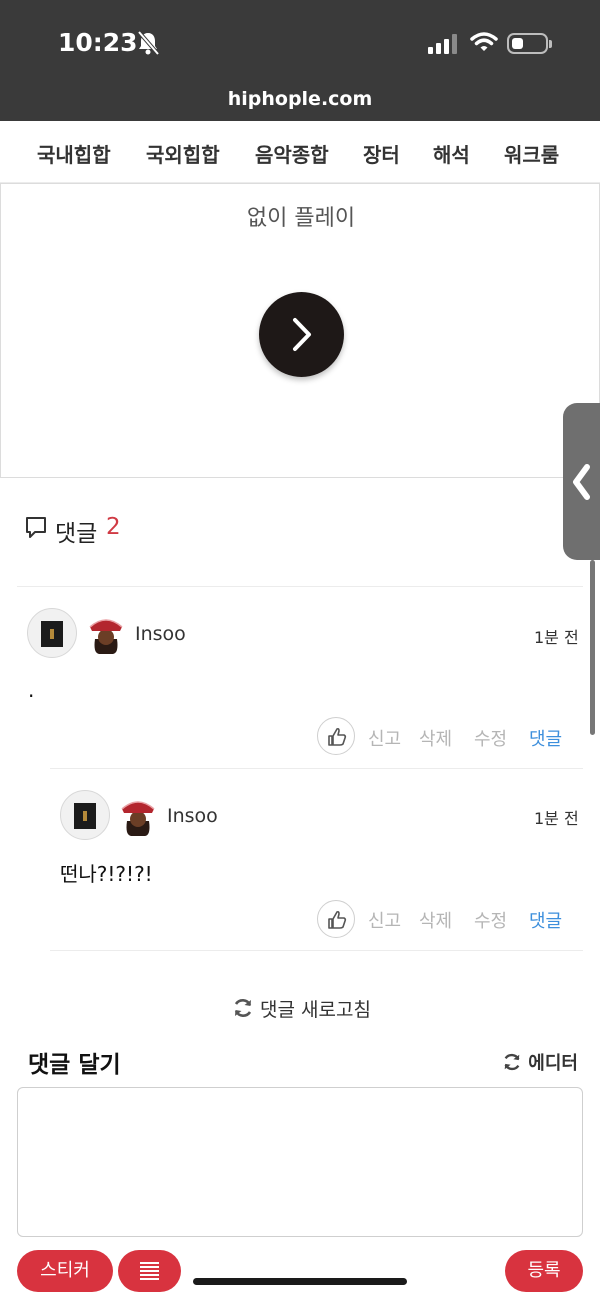  I want to click on nav-item-market: 장터, so click(381, 153).